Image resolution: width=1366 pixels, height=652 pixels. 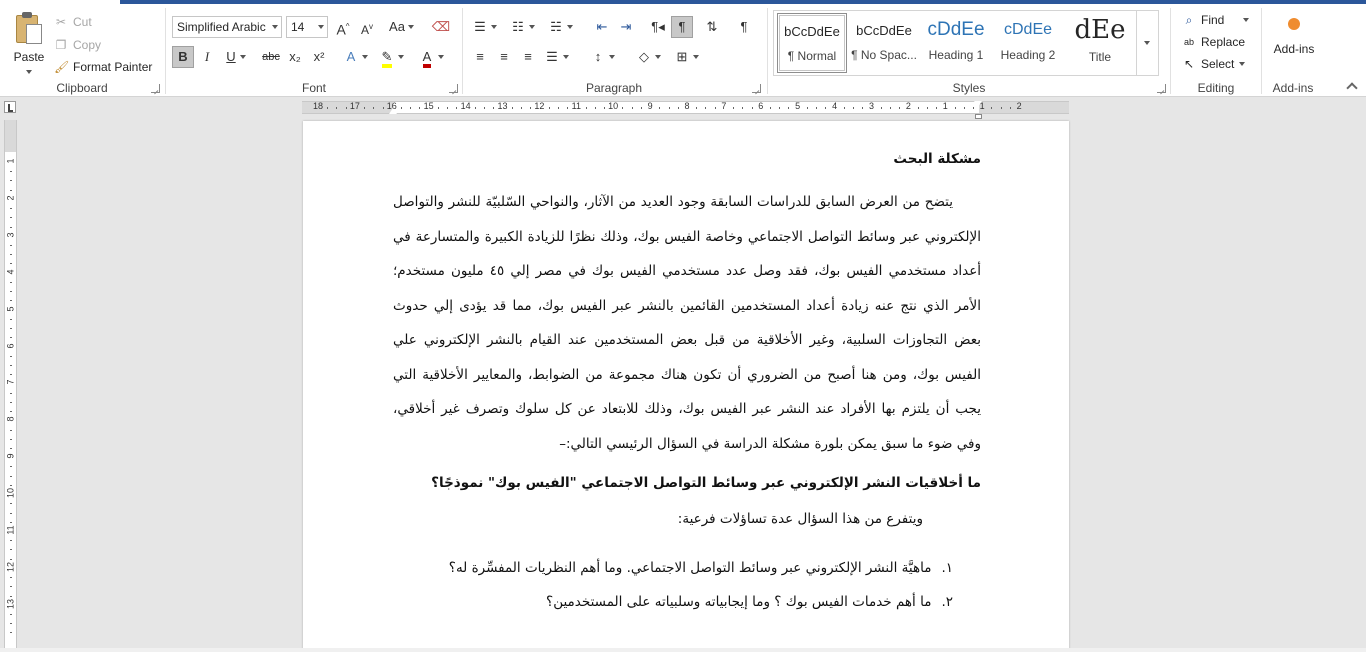 I want to click on shrink-font-button: Av, so click(x=367, y=27).